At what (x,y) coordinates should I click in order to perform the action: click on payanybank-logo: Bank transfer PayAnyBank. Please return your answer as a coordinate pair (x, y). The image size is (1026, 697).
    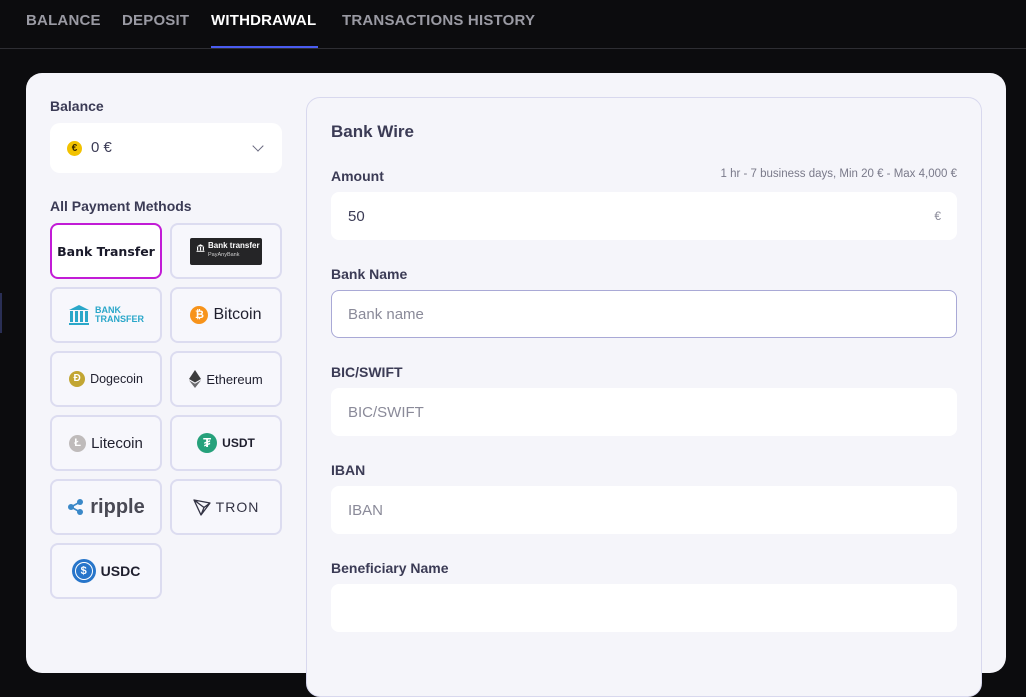
    Looking at the image, I should click on (226, 251).